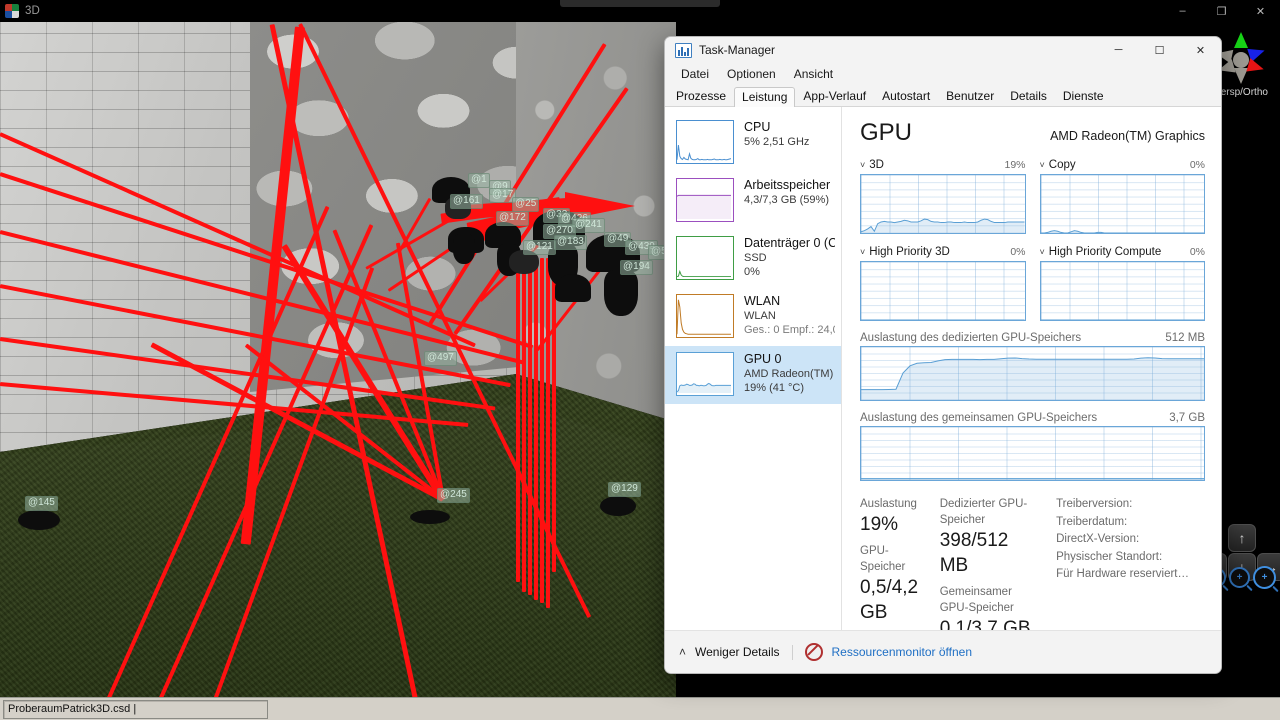 The image size is (1280, 720). Describe the element at coordinates (1200, 50) in the screenshot. I see `task-manager-close-button: ✕` at that location.